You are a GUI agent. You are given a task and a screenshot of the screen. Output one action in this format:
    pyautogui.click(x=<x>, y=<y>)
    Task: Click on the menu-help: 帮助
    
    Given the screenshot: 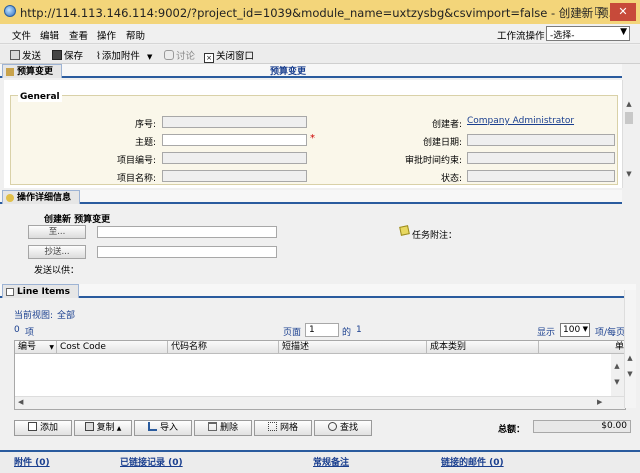 What is the action you would take?
    pyautogui.click(x=135, y=35)
    